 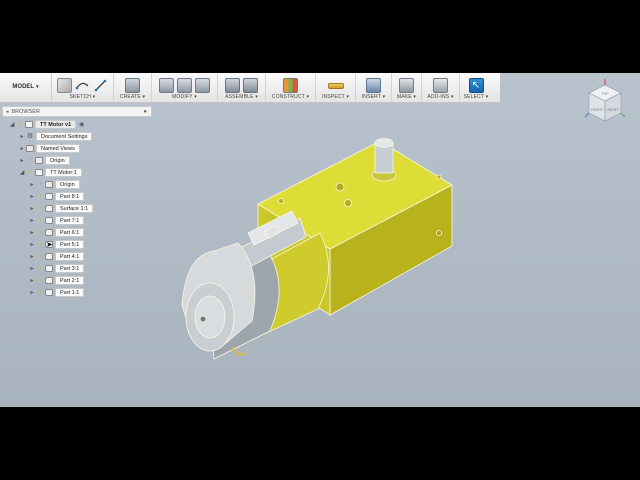 What do you see at coordinates (210, 317) in the screenshot?
I see `end-cap-ring` at bounding box center [210, 317].